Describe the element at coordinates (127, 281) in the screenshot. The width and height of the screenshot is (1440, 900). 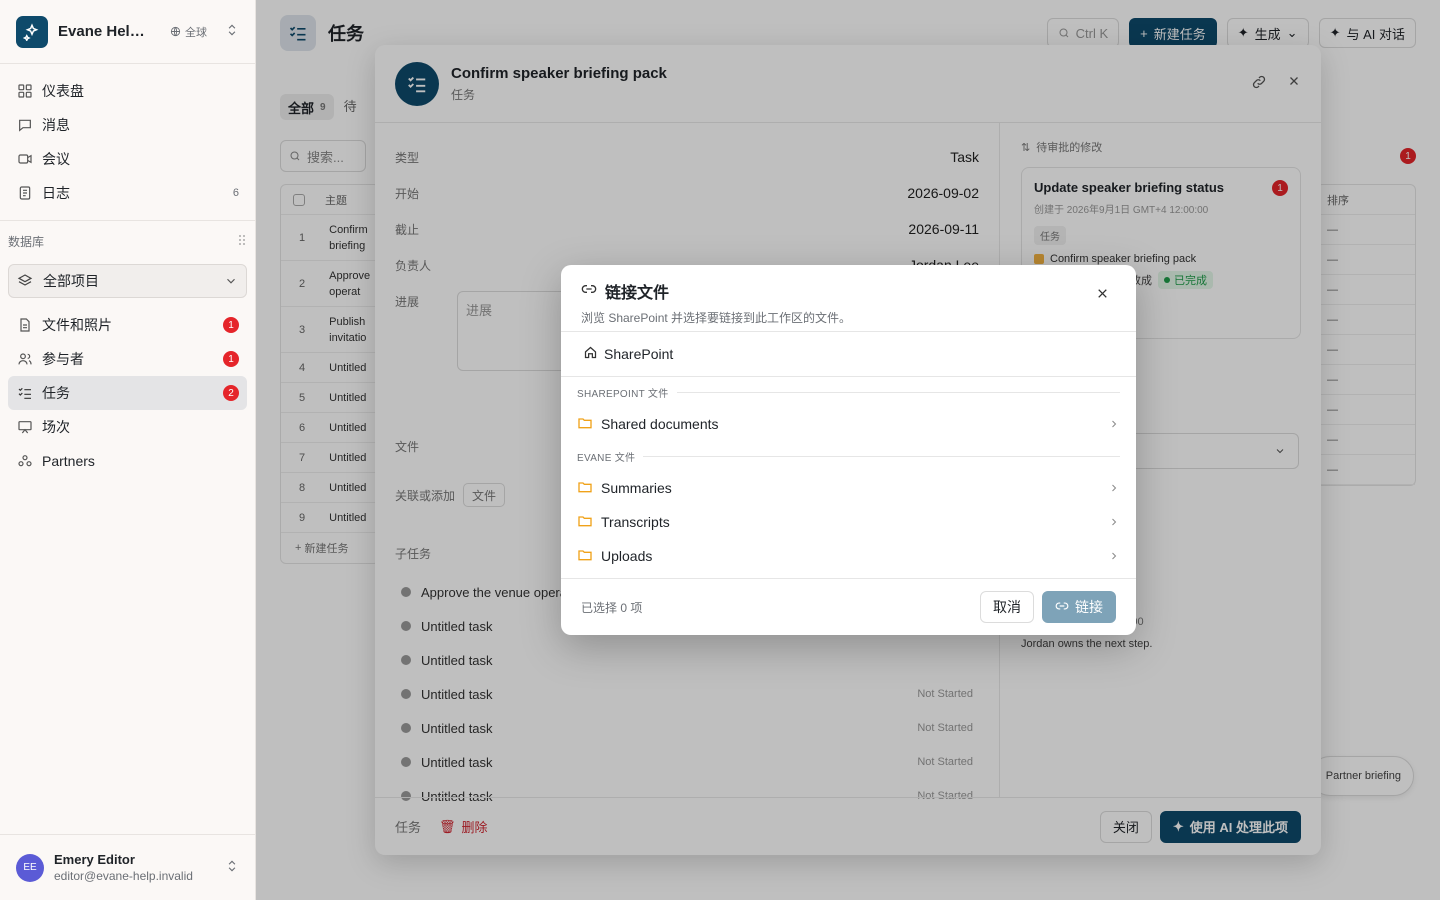
I see `database-selector: 全部项目` at that location.